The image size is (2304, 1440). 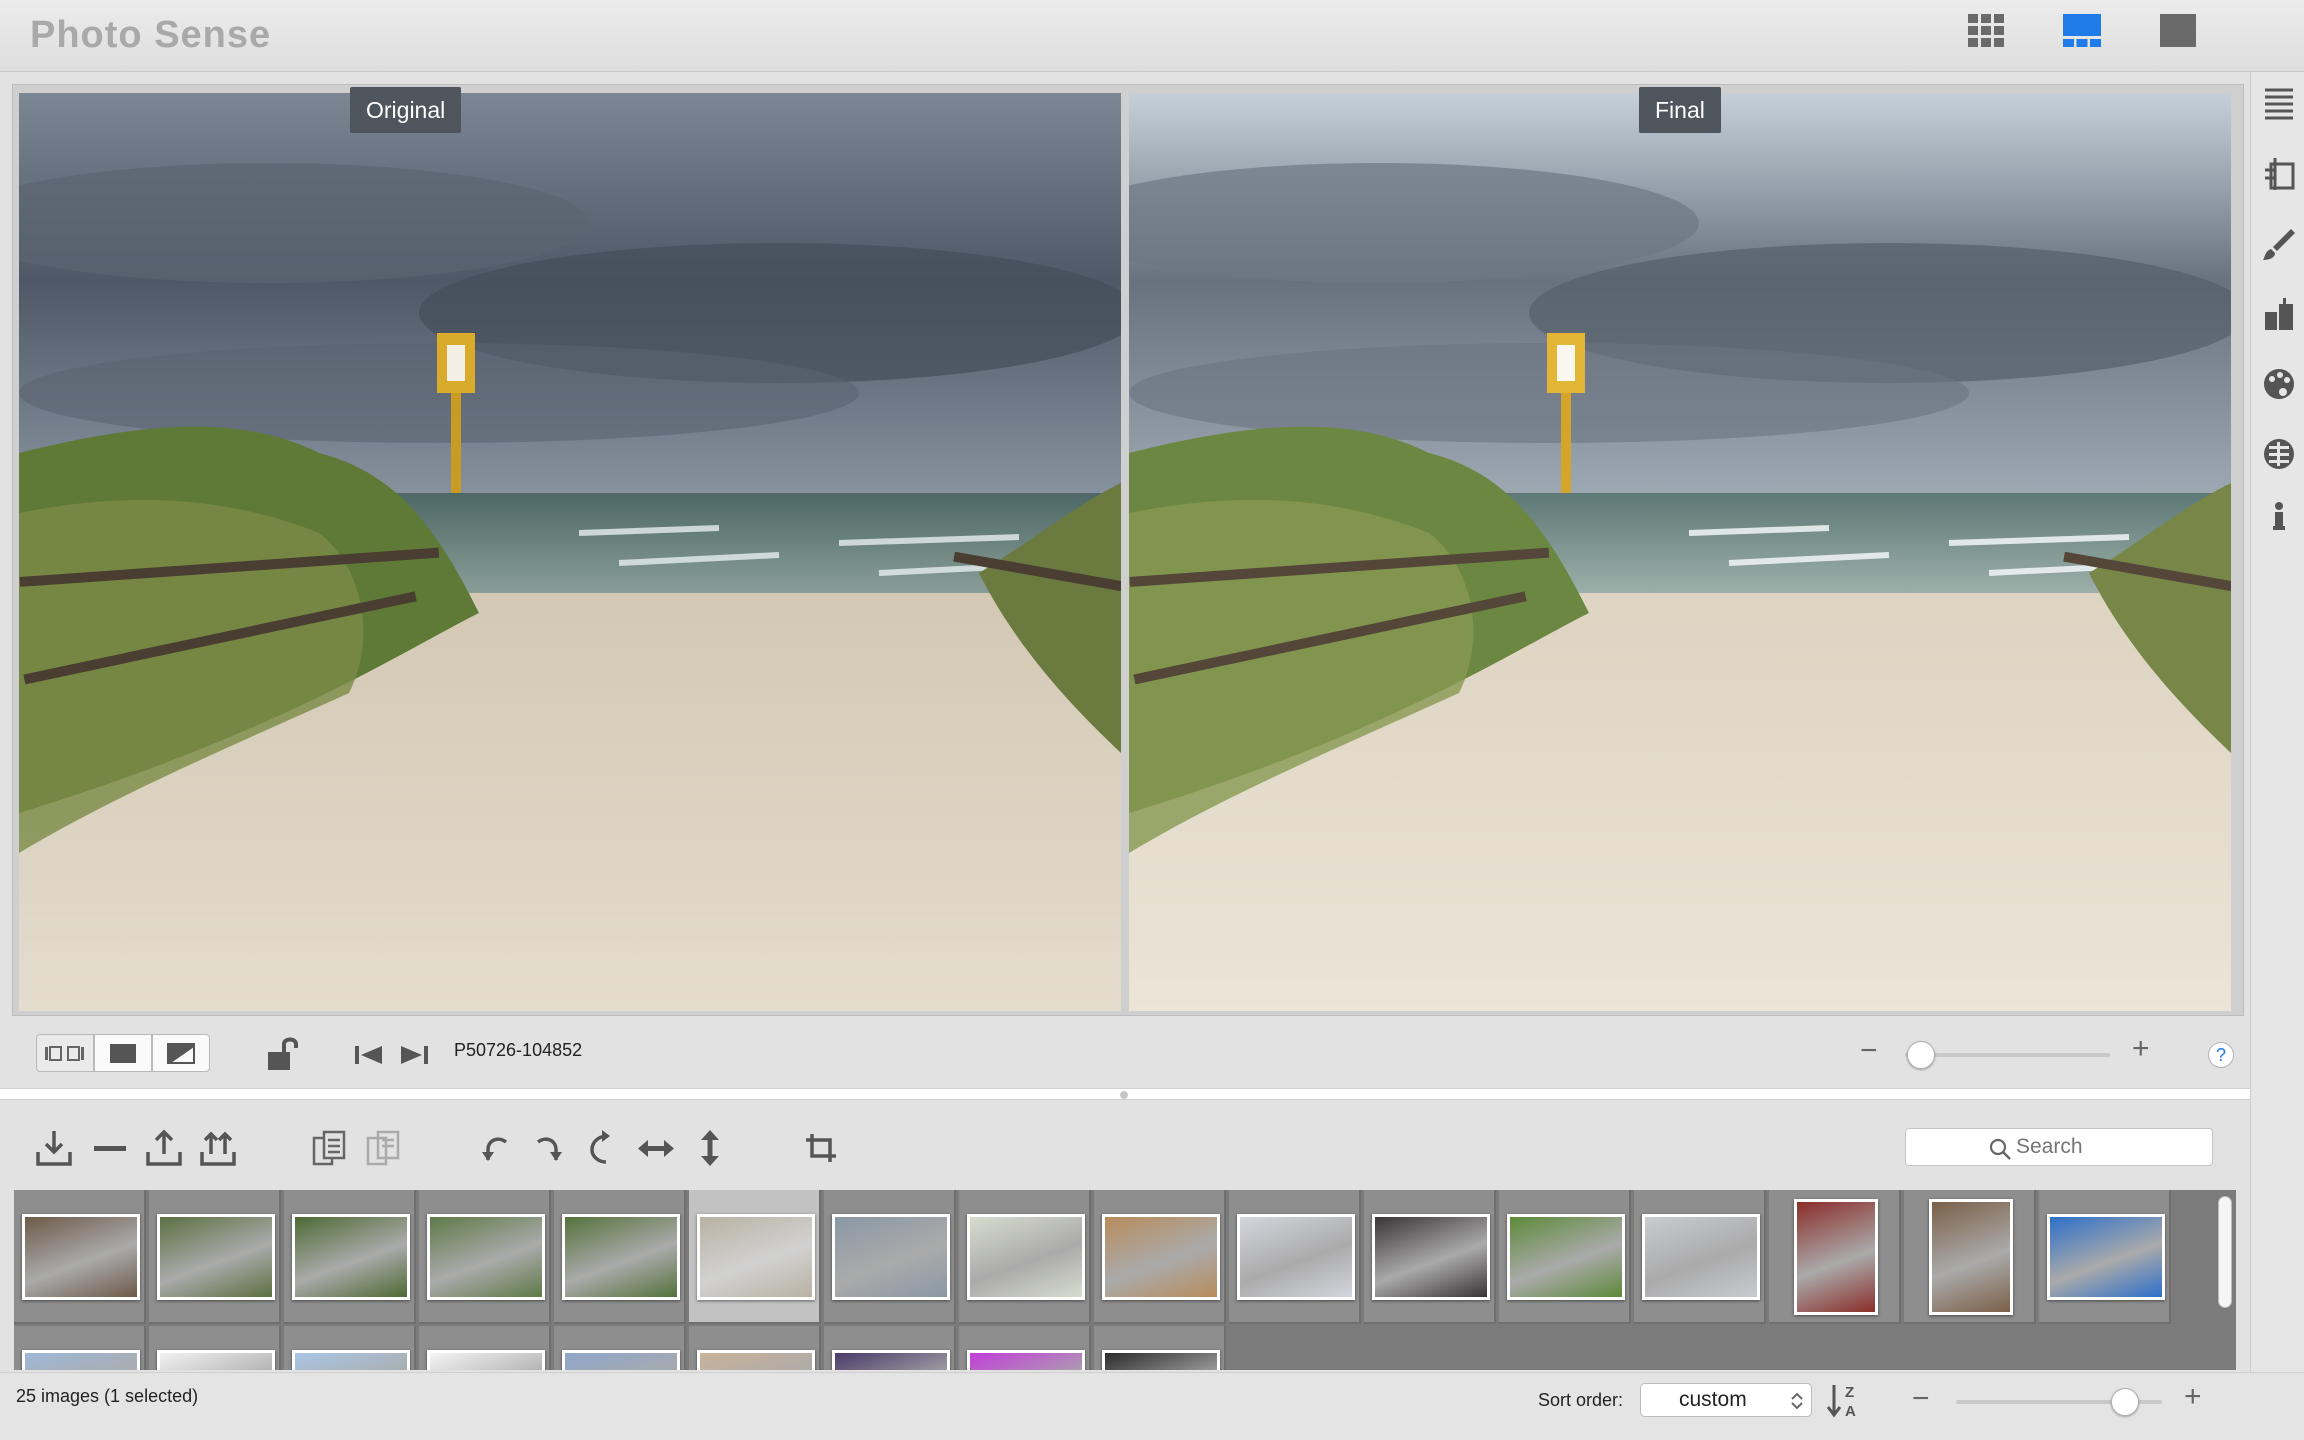 What do you see at coordinates (548, 1148) in the screenshot?
I see `rotate-right-button` at bounding box center [548, 1148].